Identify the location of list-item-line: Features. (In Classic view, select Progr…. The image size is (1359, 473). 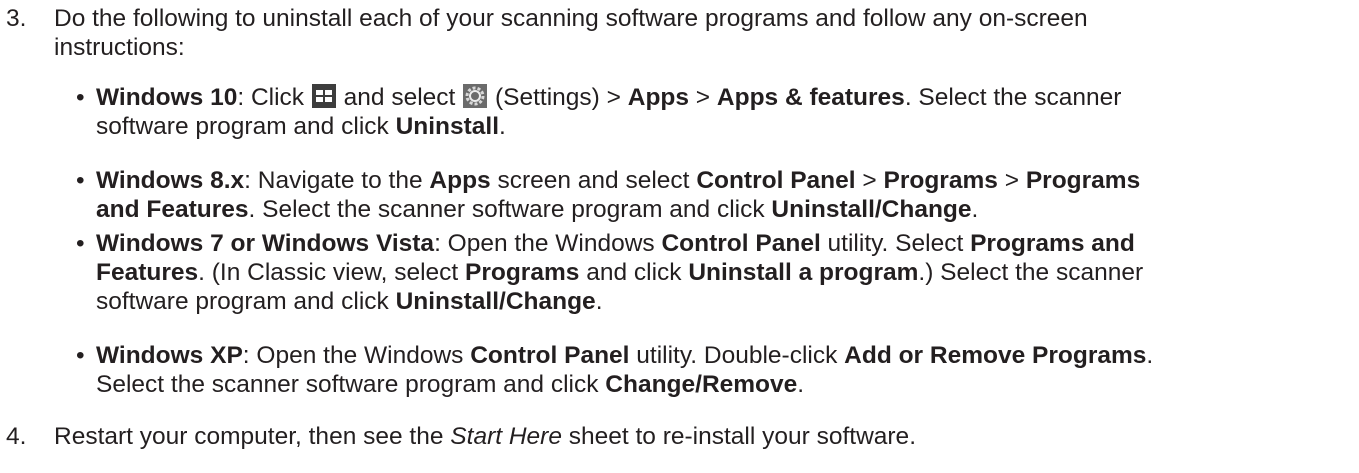
(620, 272).